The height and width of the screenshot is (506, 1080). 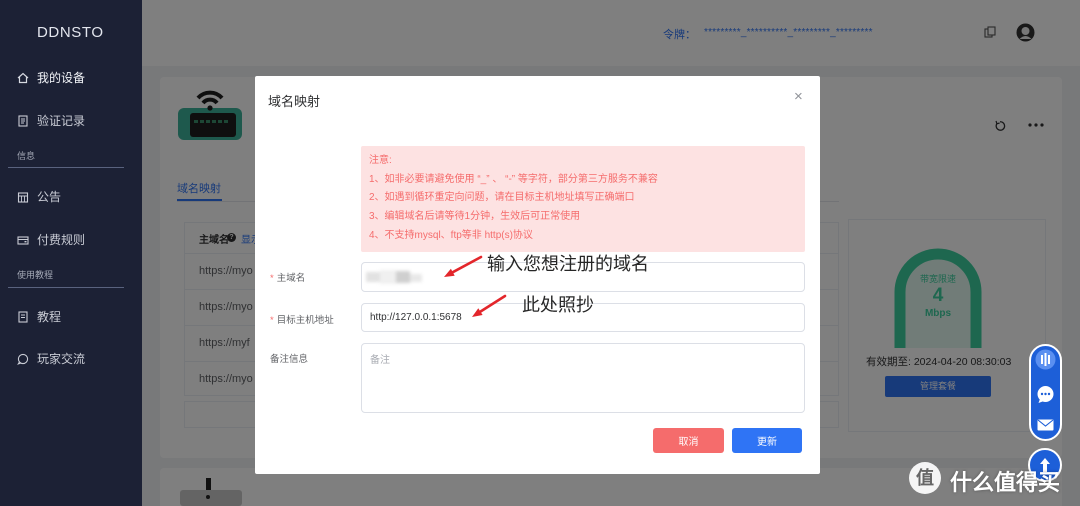 I want to click on sidebar-item-my-devices: 我的设备, so click(x=71, y=78).